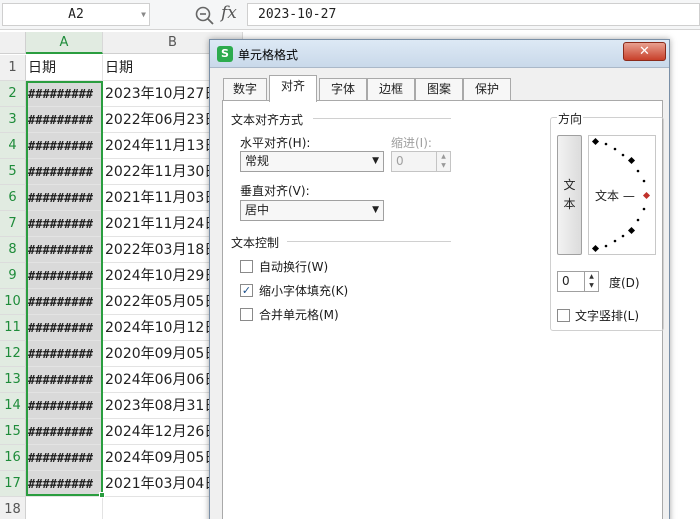 This screenshot has width=700, height=519. Describe the element at coordinates (13, 302) in the screenshot. I see `row-header: 10` at that location.